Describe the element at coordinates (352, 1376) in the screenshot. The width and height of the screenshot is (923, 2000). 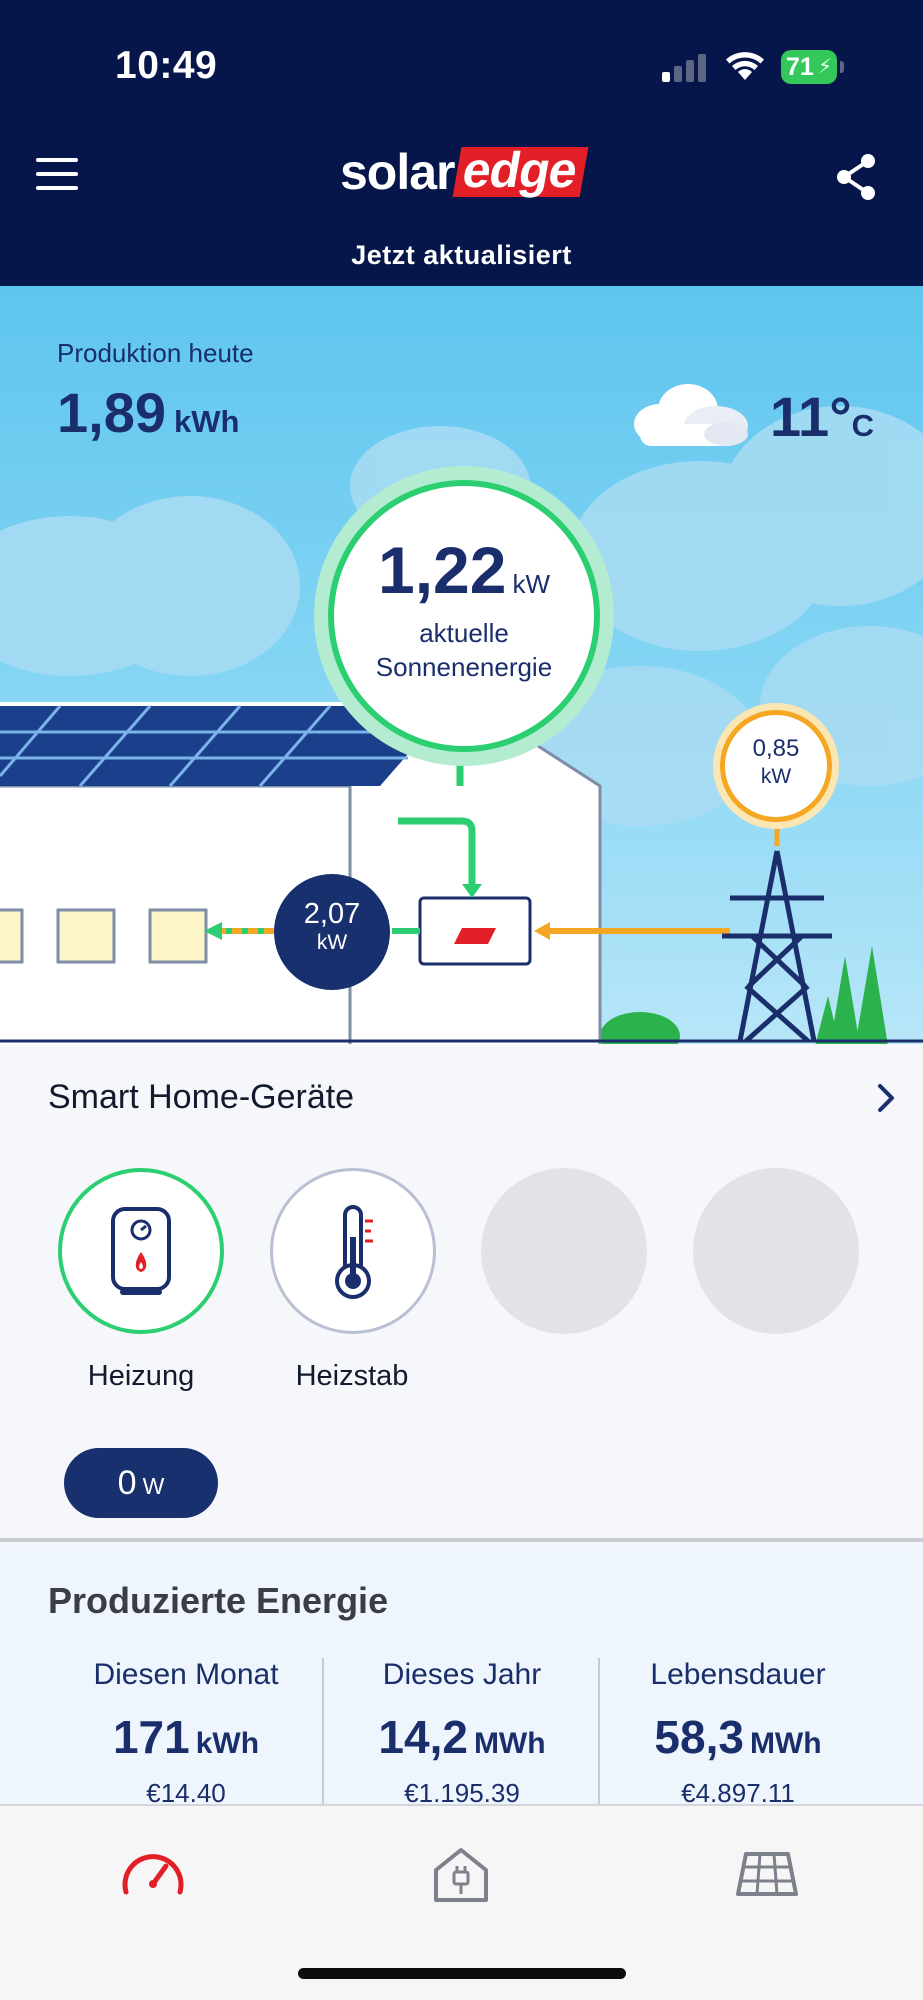
I see `device-label-heizstab: Heizstab` at that location.